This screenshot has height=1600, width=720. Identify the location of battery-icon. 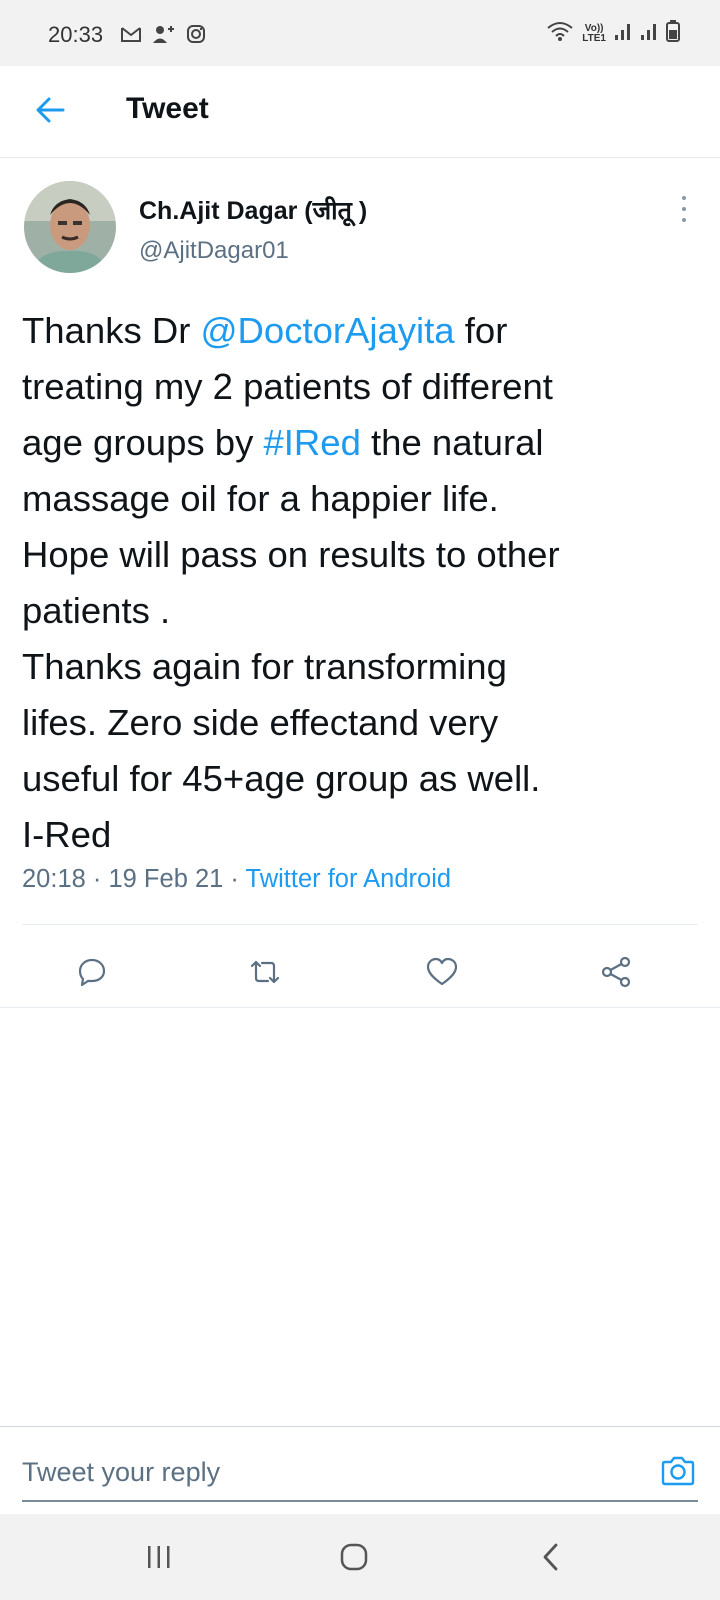
(673, 33).